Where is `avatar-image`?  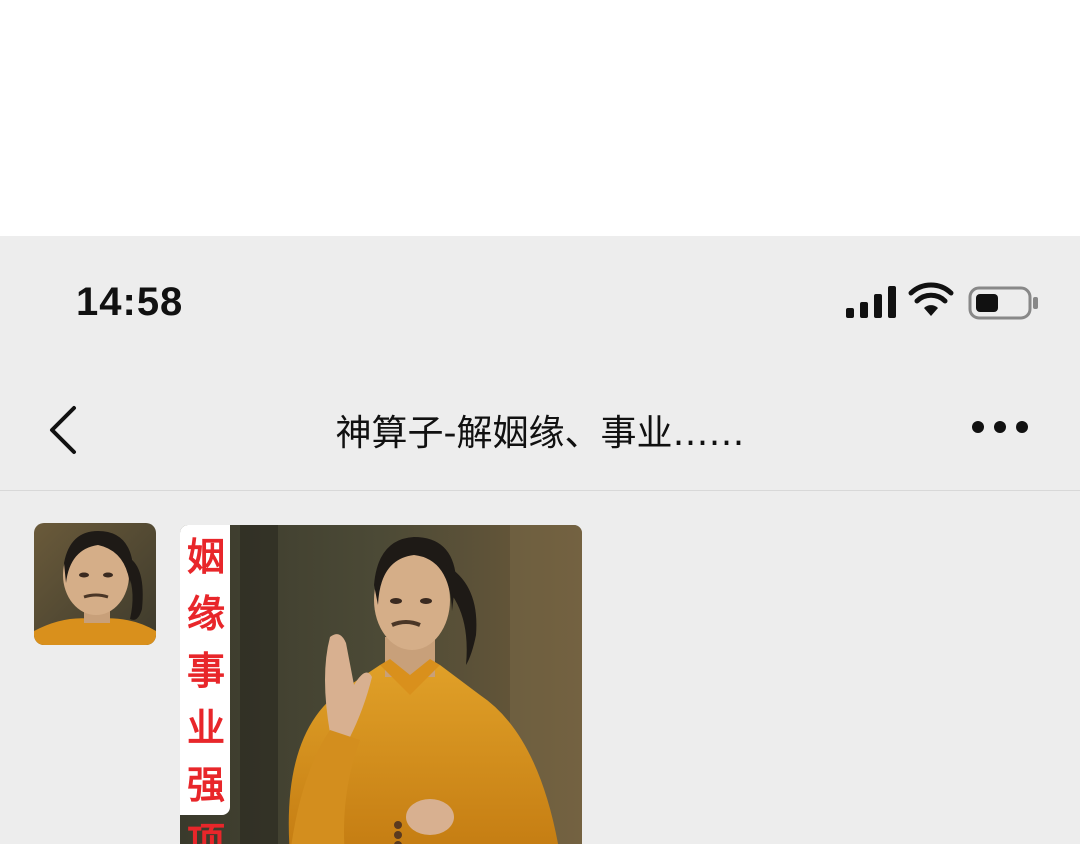
avatar-image is located at coordinates (95, 584).